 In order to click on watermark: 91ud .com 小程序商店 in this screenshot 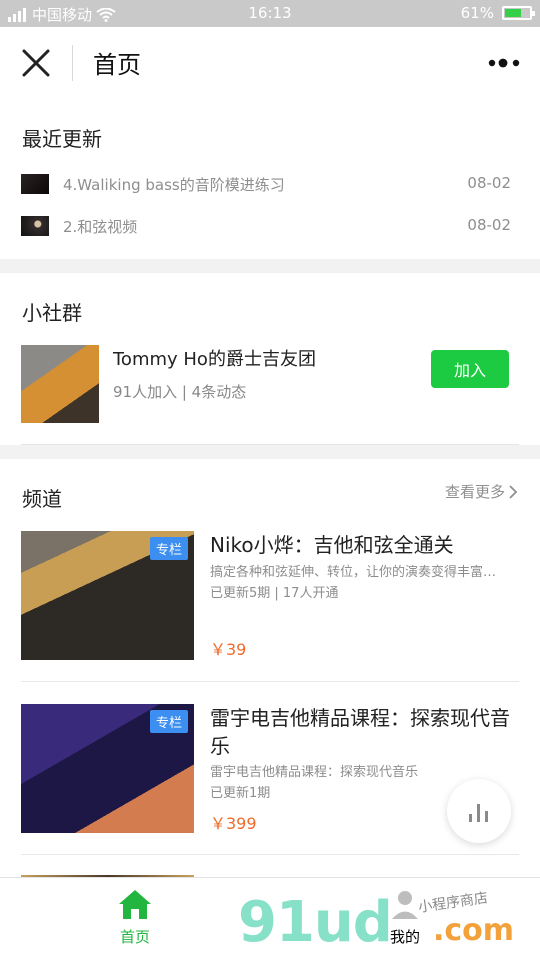, I will do `click(384, 925)`.